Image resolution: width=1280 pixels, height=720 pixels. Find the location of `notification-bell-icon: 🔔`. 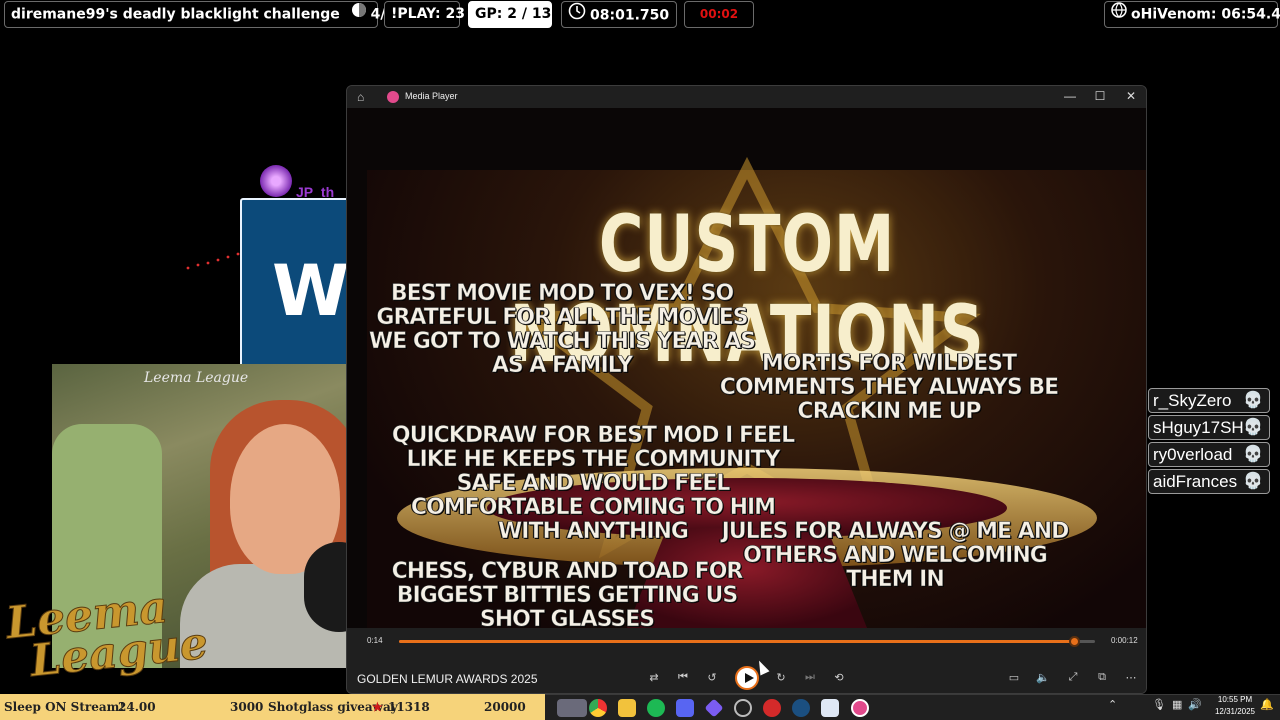

notification-bell-icon: 🔔 is located at coordinates (1267, 704).